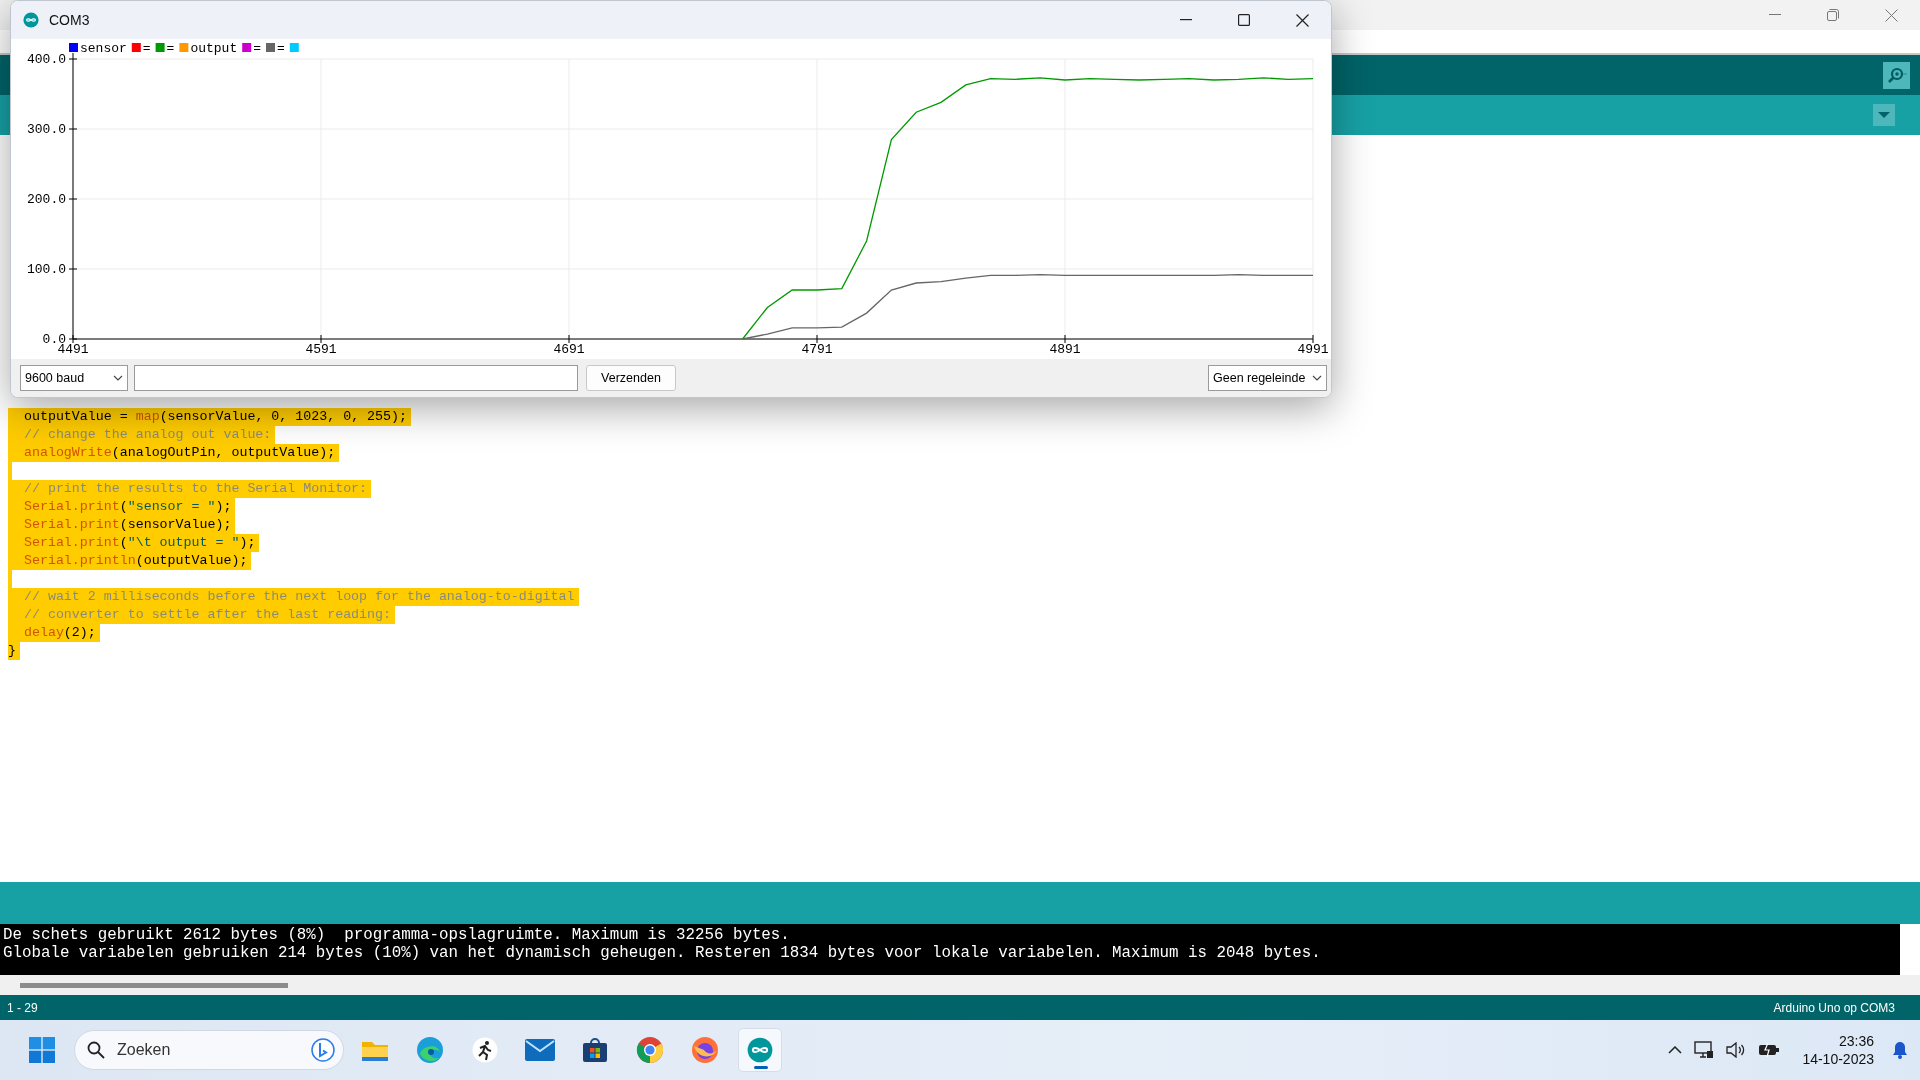 This screenshot has height=1080, width=1920. What do you see at coordinates (323, 1050) in the screenshot?
I see `b-logo-icon` at bounding box center [323, 1050].